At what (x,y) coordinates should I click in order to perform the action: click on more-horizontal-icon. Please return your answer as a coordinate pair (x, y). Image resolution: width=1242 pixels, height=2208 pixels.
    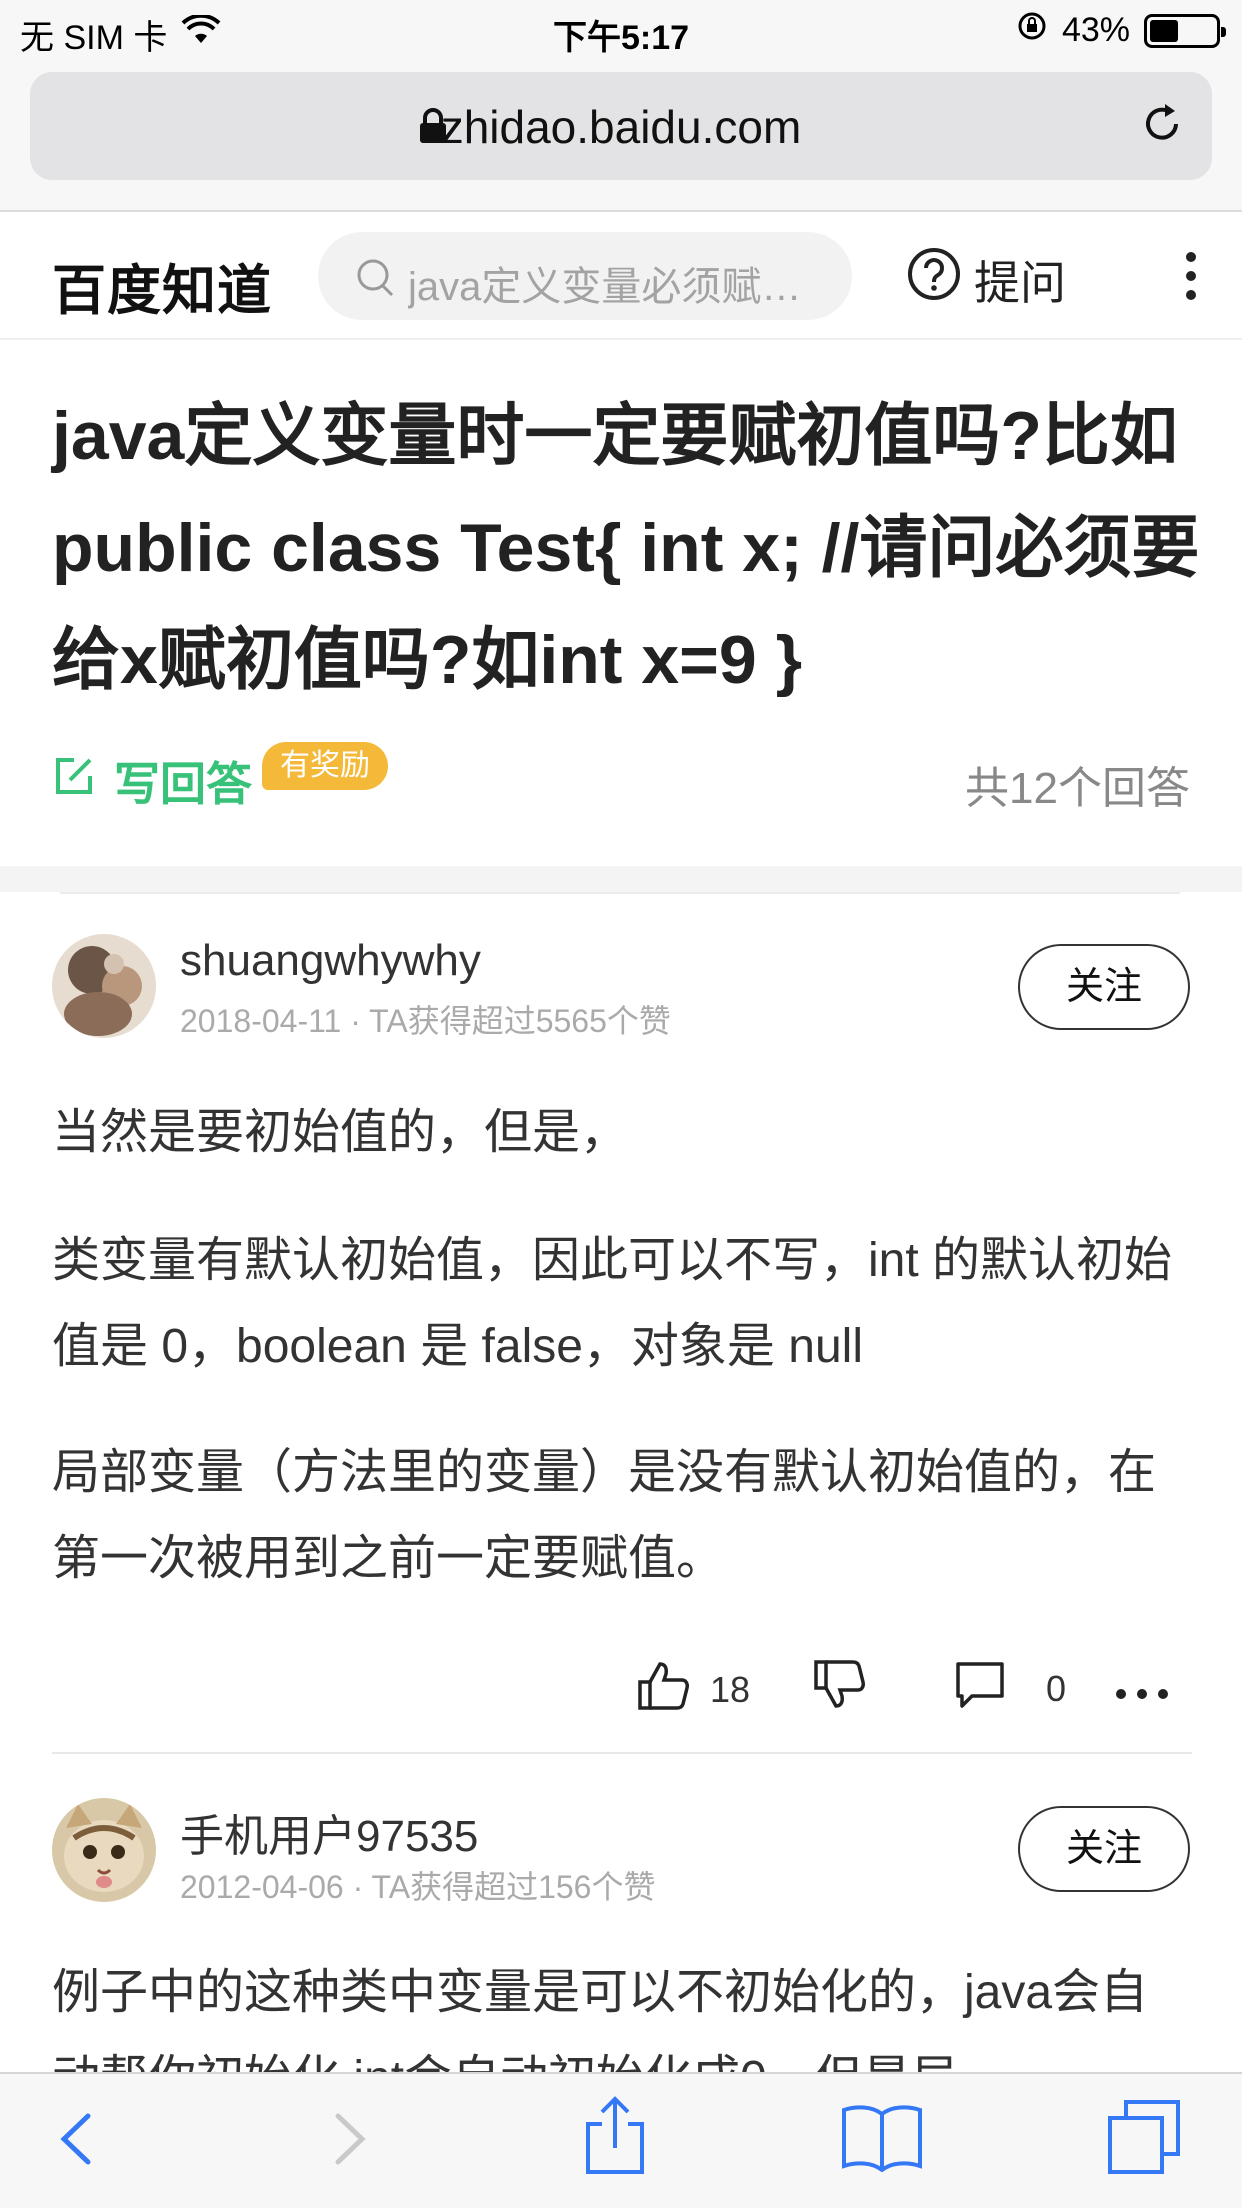
    Looking at the image, I should click on (1142, 1689).